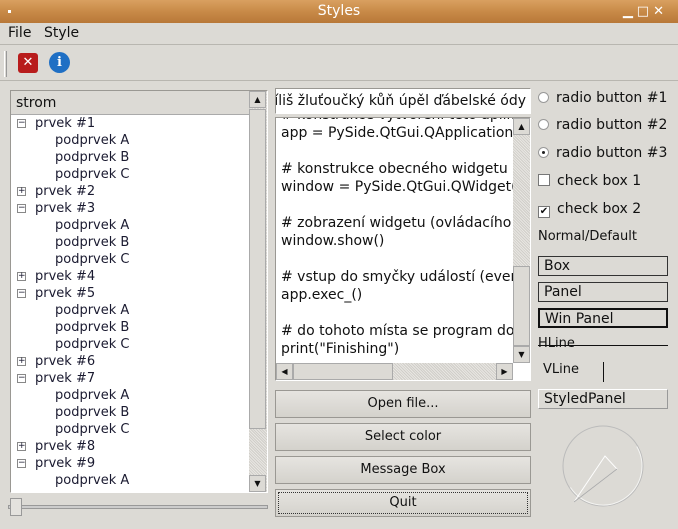 The height and width of the screenshot is (529, 678). Describe the element at coordinates (403, 470) in the screenshot. I see `message-box-button: Message Box` at that location.